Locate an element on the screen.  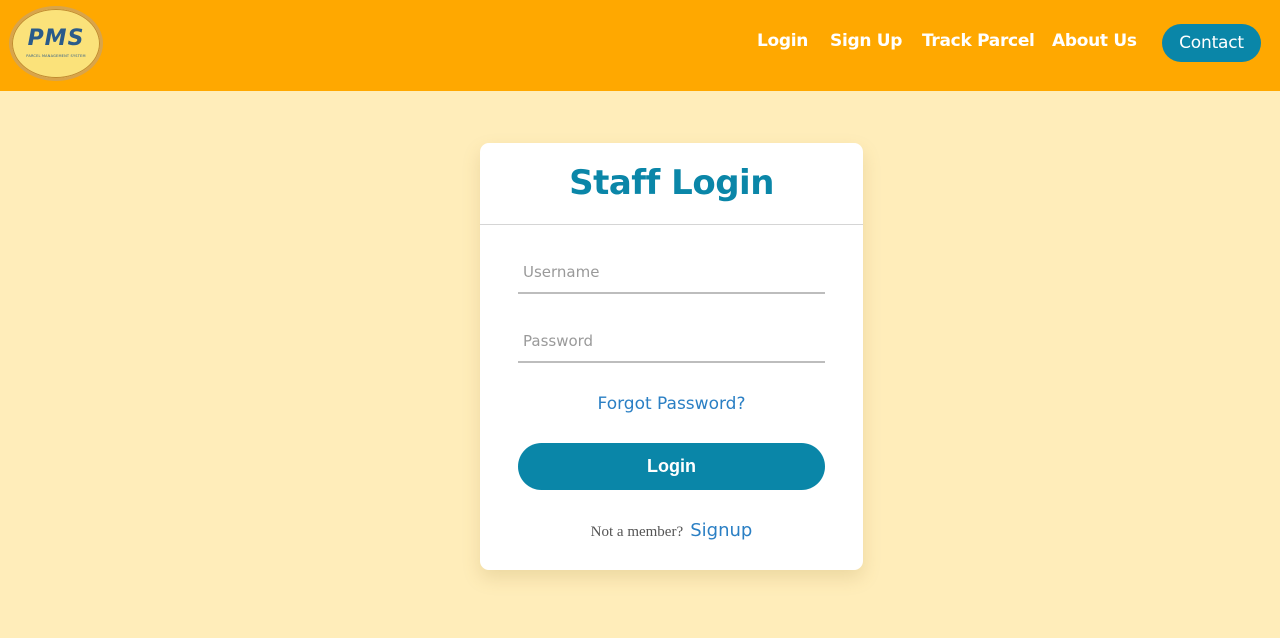
title-divider is located at coordinates (671, 224).